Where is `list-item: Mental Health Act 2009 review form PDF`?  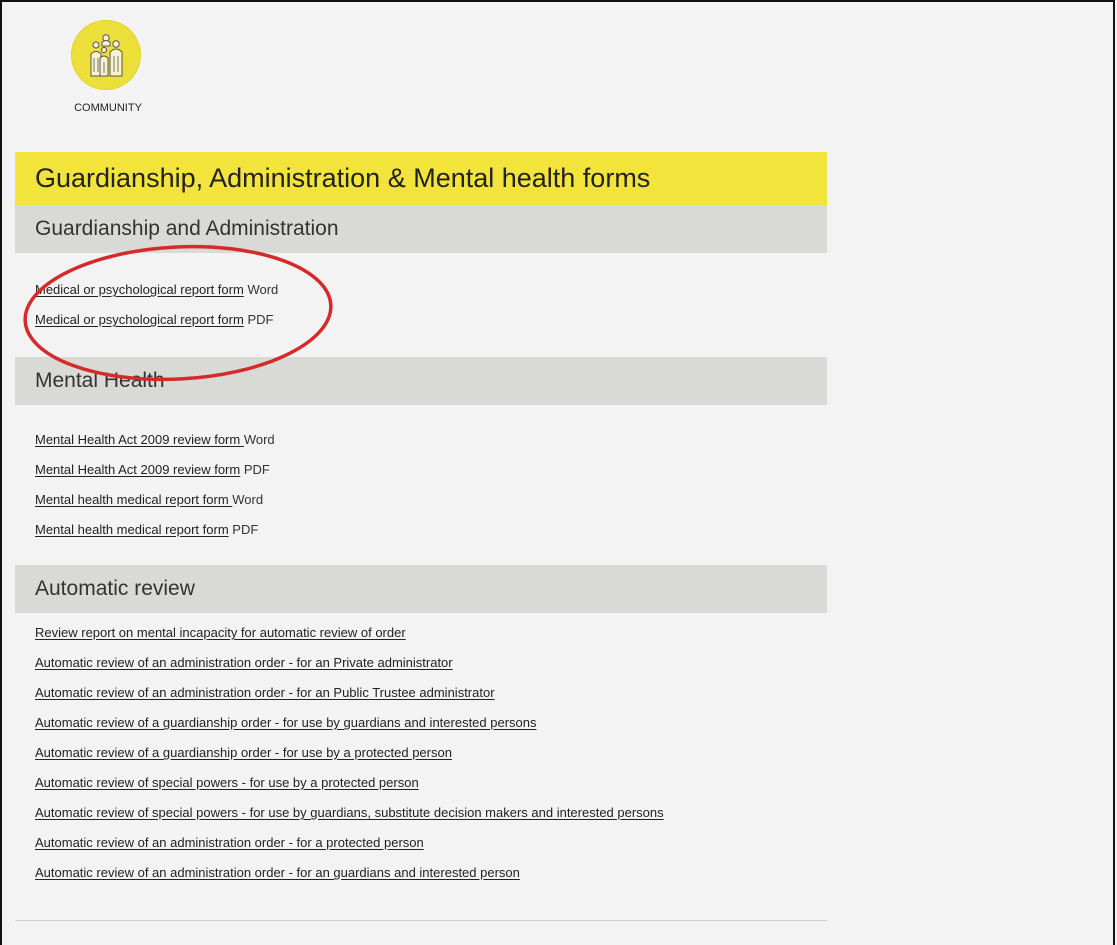
list-item: Mental Health Act 2009 review form PDF is located at coordinates (431, 470).